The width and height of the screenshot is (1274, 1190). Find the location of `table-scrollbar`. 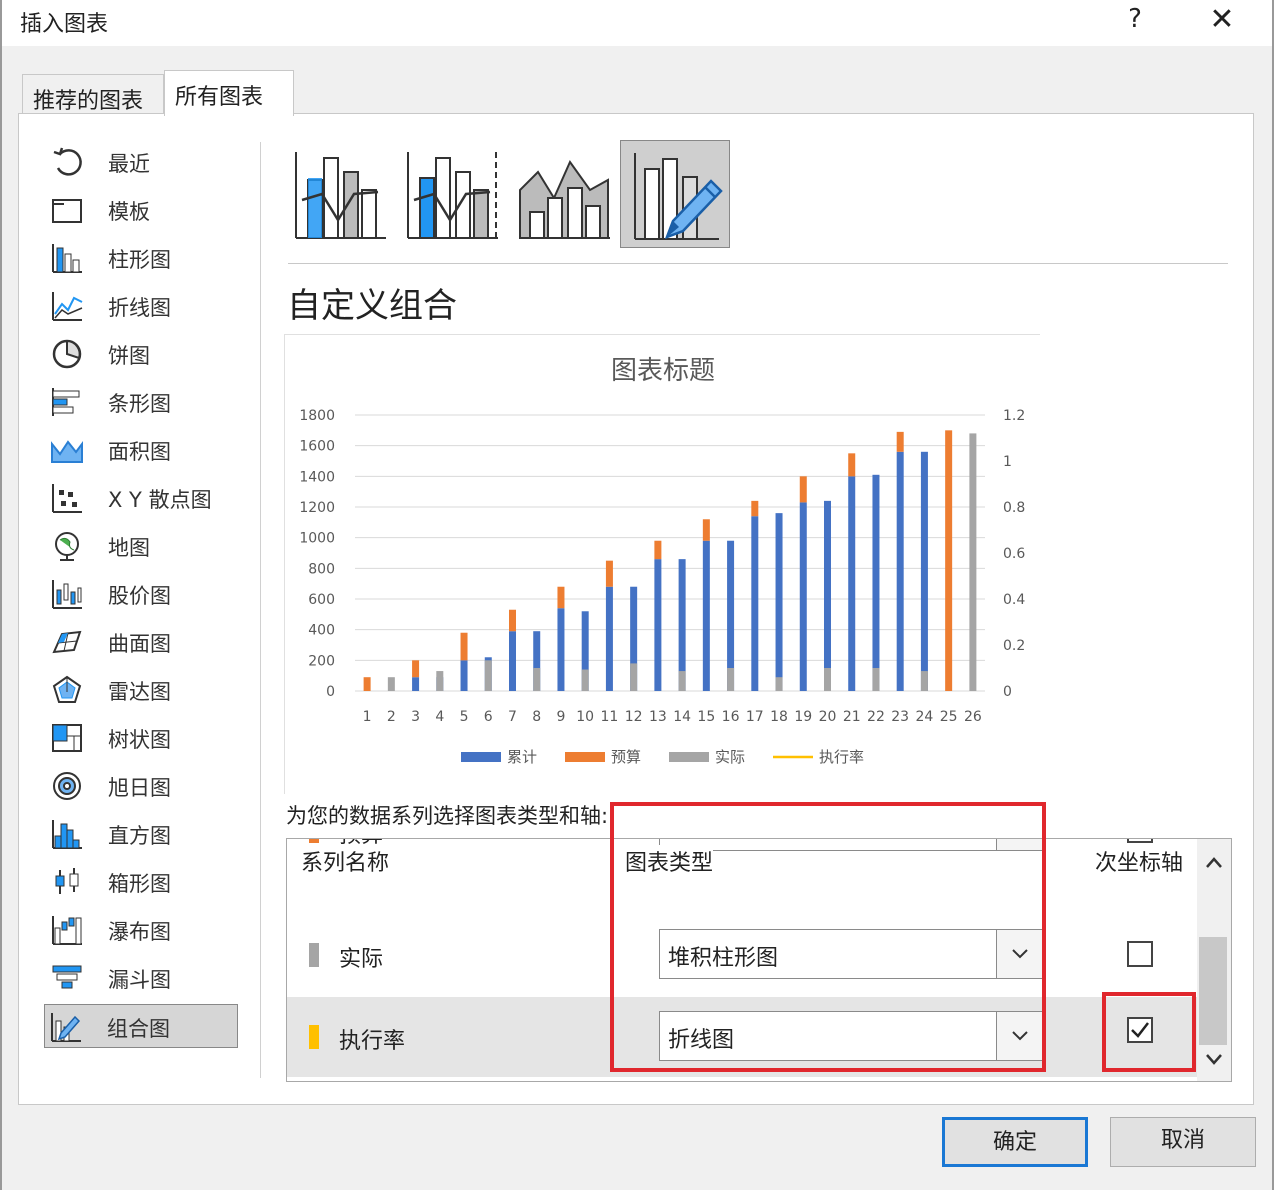

table-scrollbar is located at coordinates (1214, 960).